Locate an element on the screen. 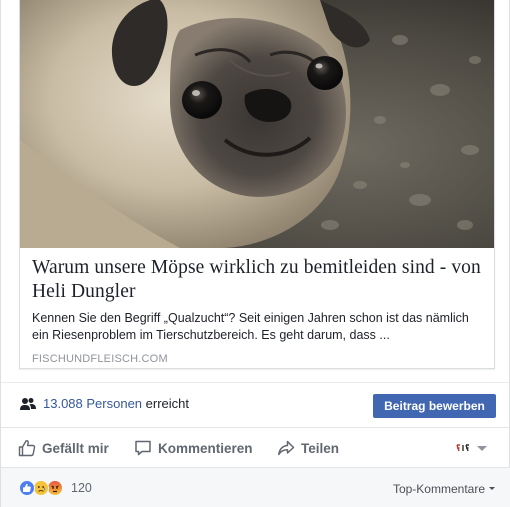  sad-reaction-icon is located at coordinates (41, 488).